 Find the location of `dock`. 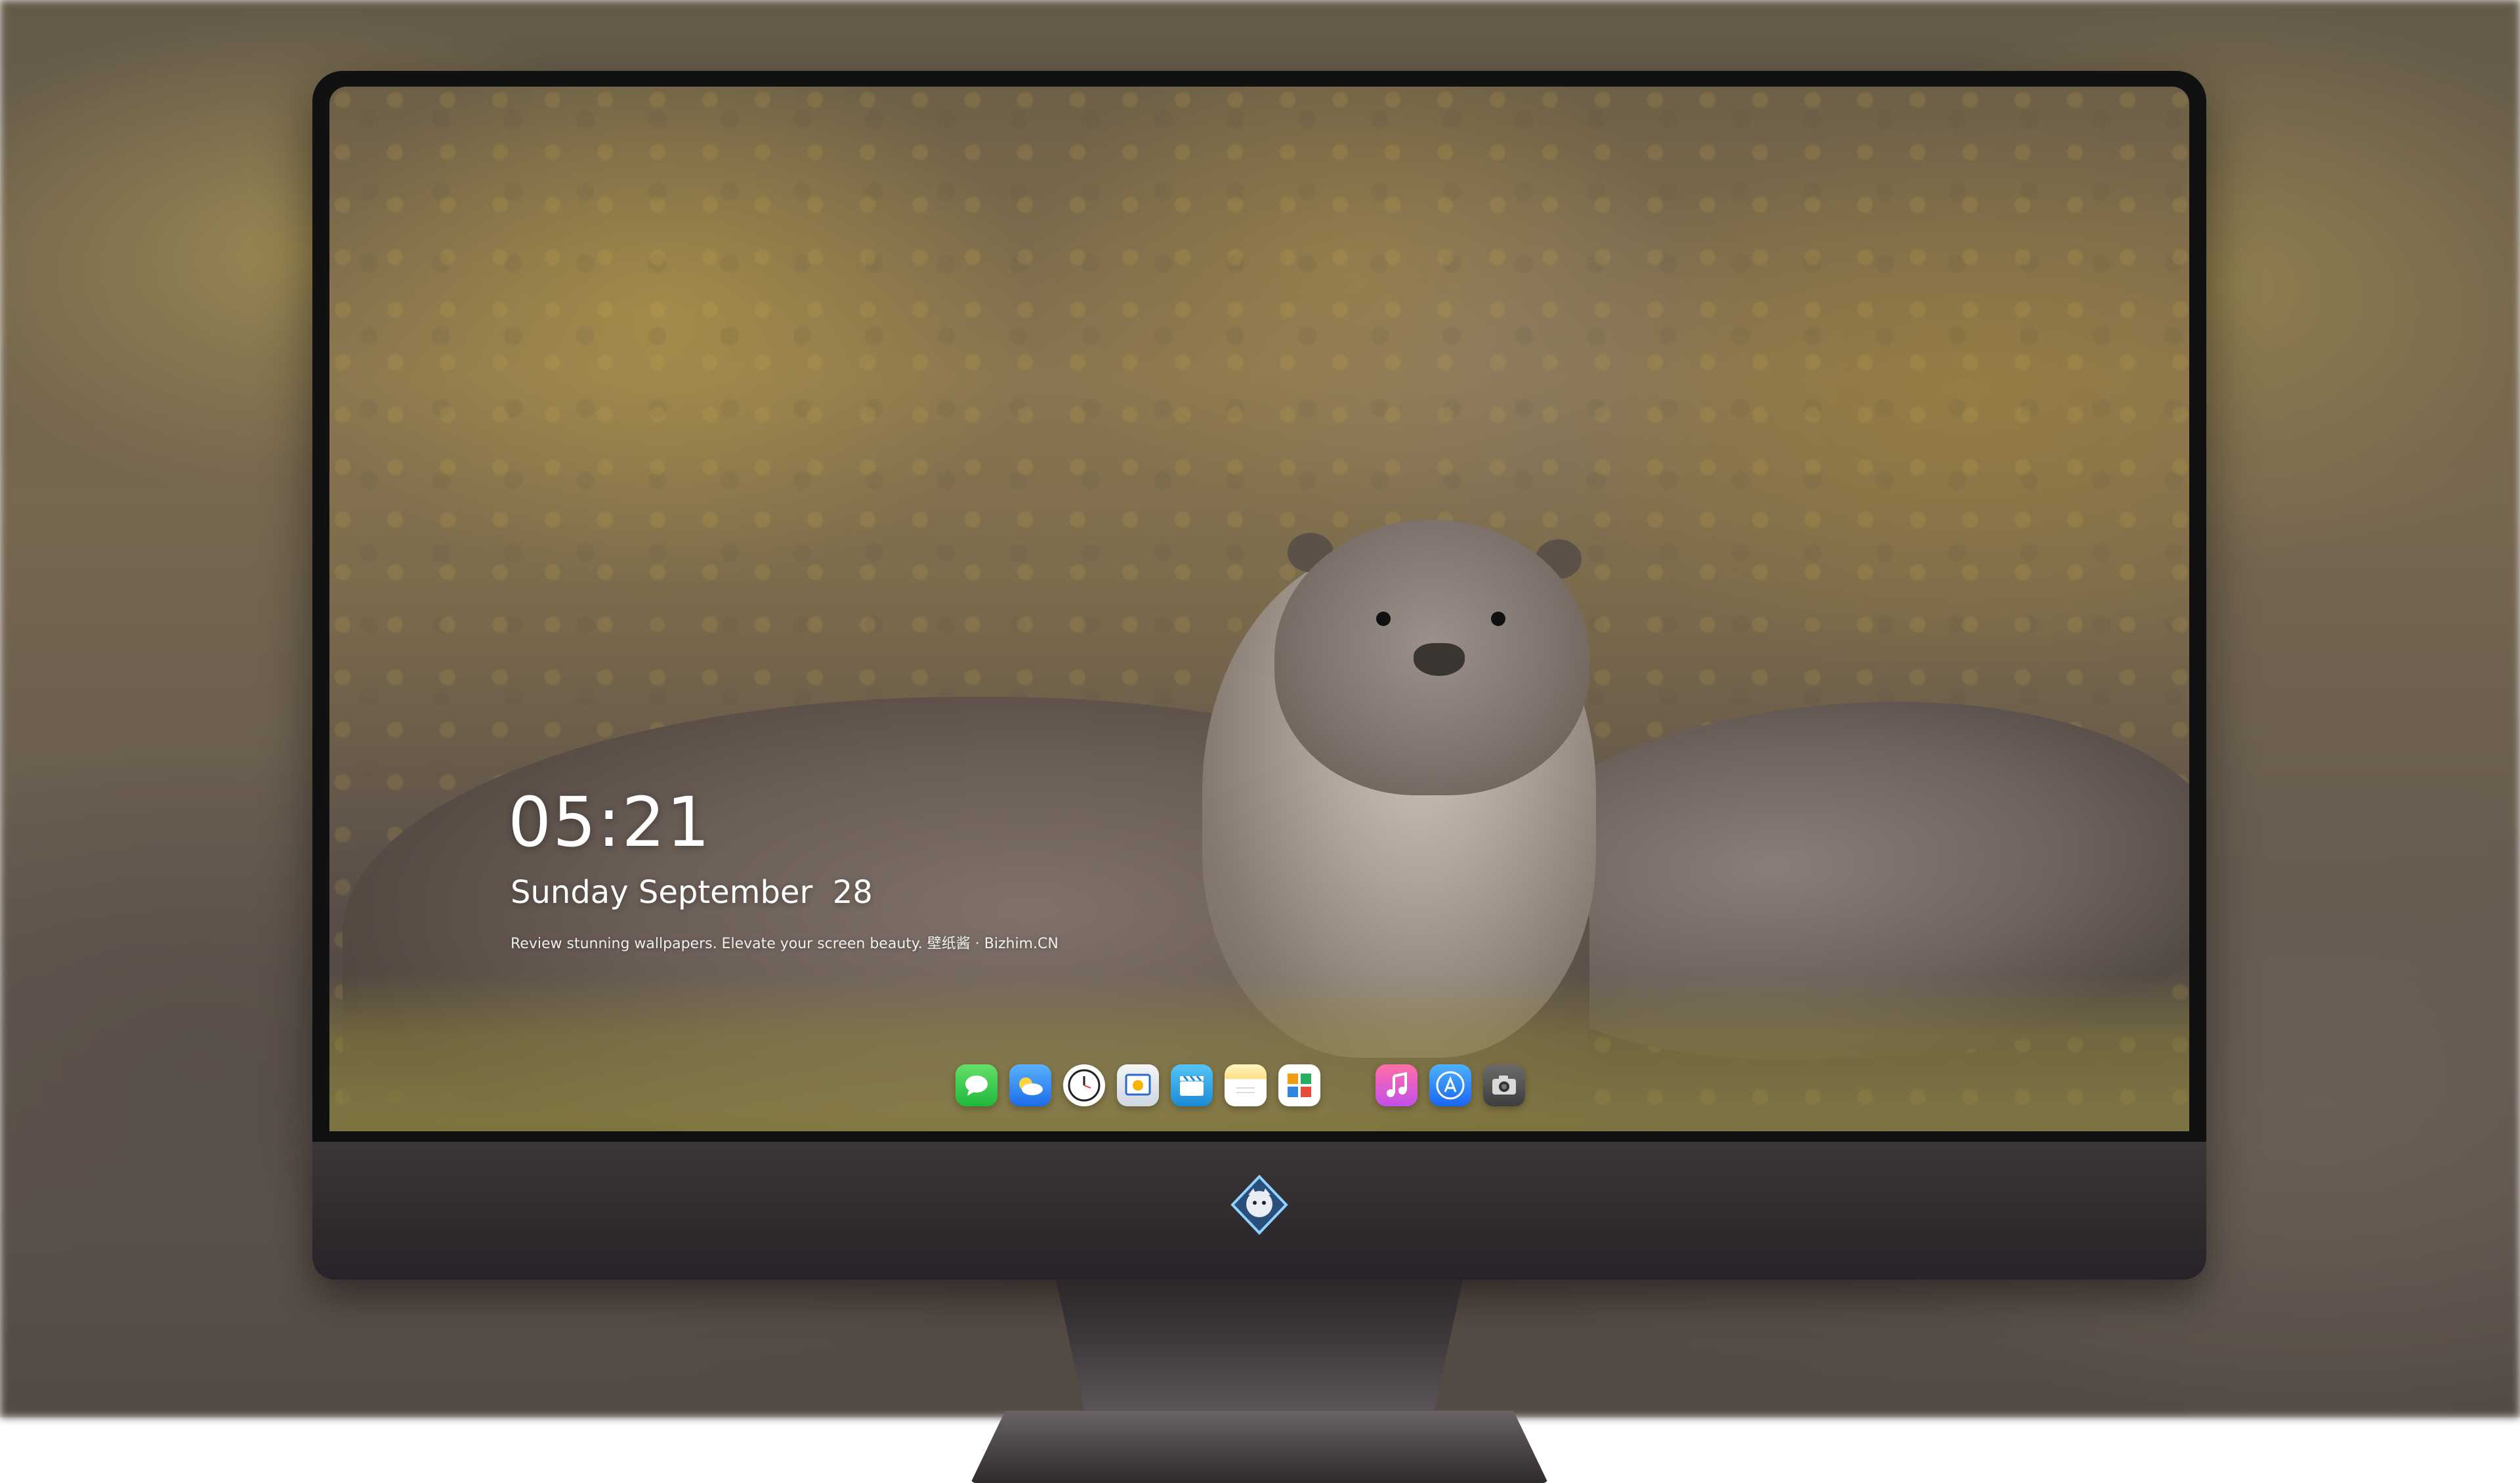

dock is located at coordinates (1240, 1085).